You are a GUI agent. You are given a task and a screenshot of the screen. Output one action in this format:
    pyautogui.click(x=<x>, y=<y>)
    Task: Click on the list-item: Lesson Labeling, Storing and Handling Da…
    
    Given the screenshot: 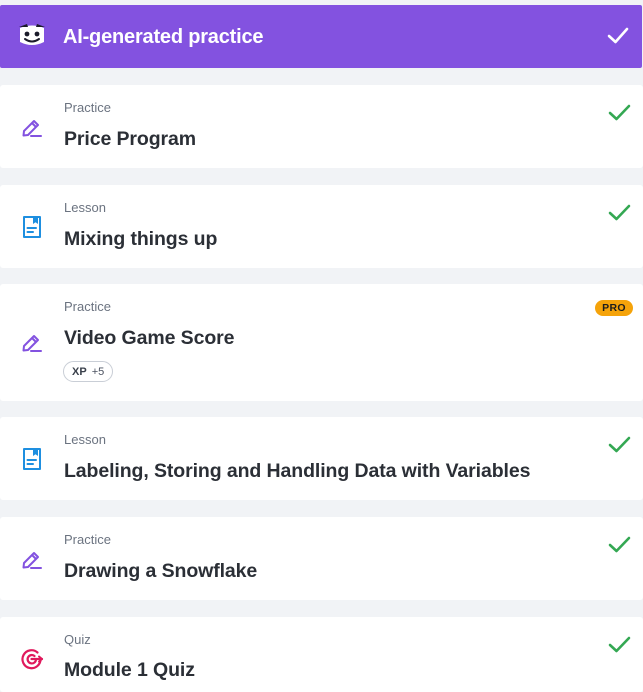 What is the action you would take?
    pyautogui.click(x=321, y=458)
    